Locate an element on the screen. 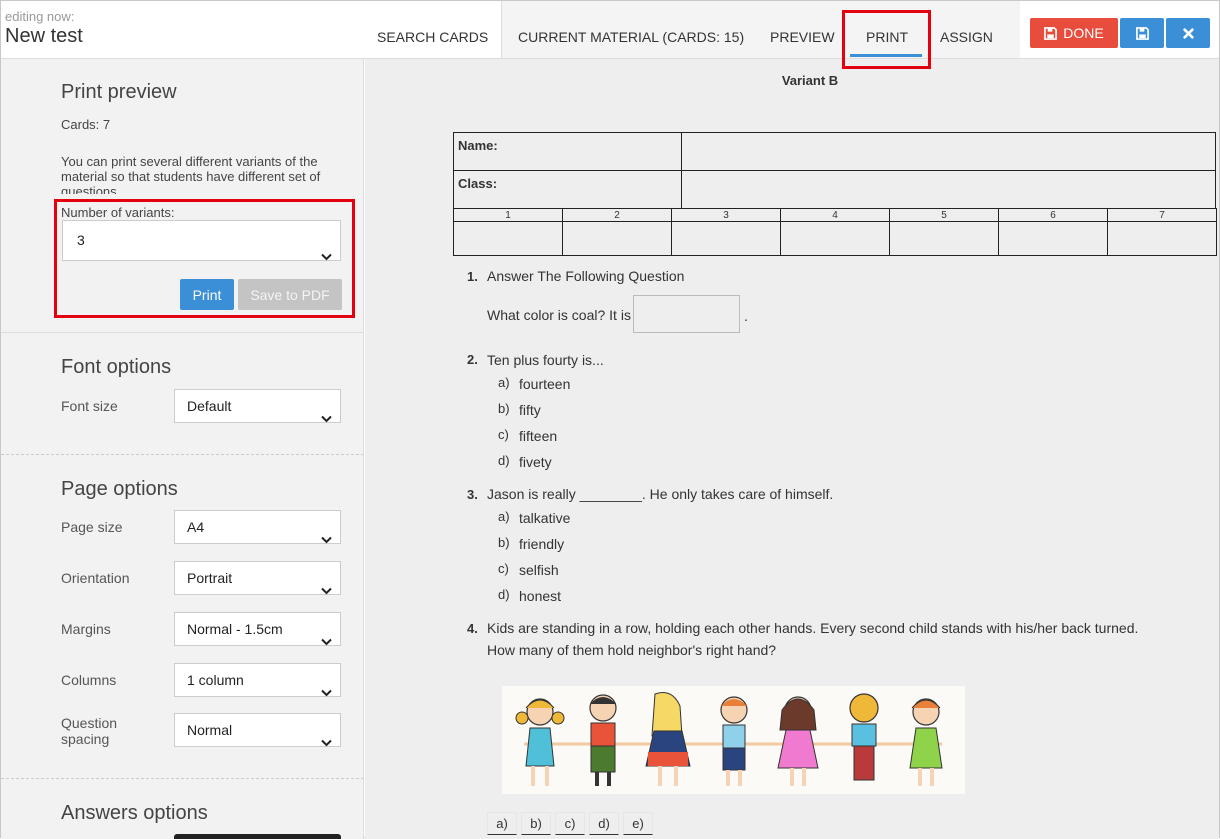 The image size is (1220, 839). orientation-select: Portrait is located at coordinates (257, 578).